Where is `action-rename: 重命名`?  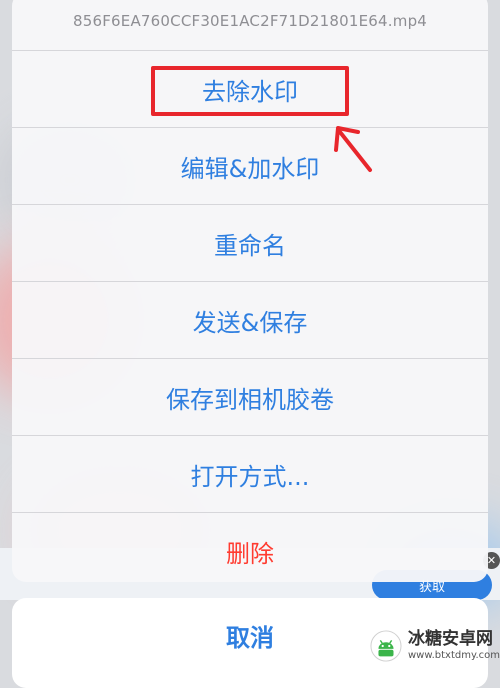 action-rename: 重命名 is located at coordinates (250, 243).